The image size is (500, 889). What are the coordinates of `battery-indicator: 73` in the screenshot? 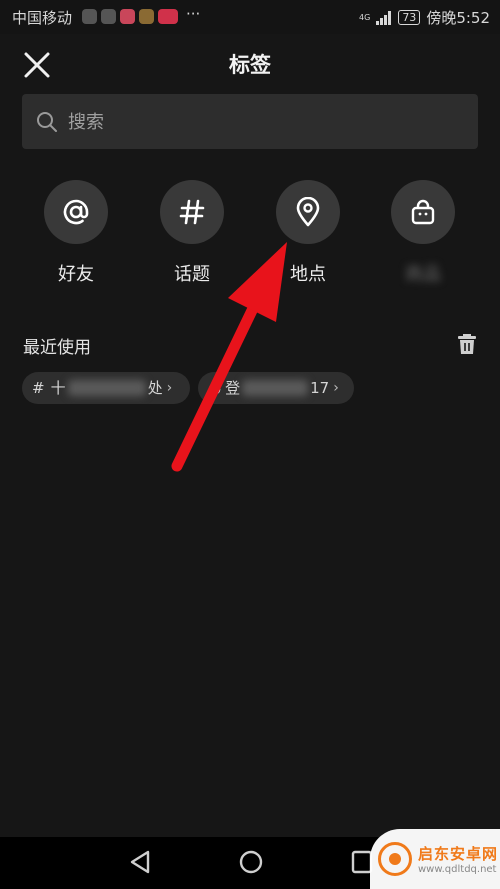 It's located at (409, 17).